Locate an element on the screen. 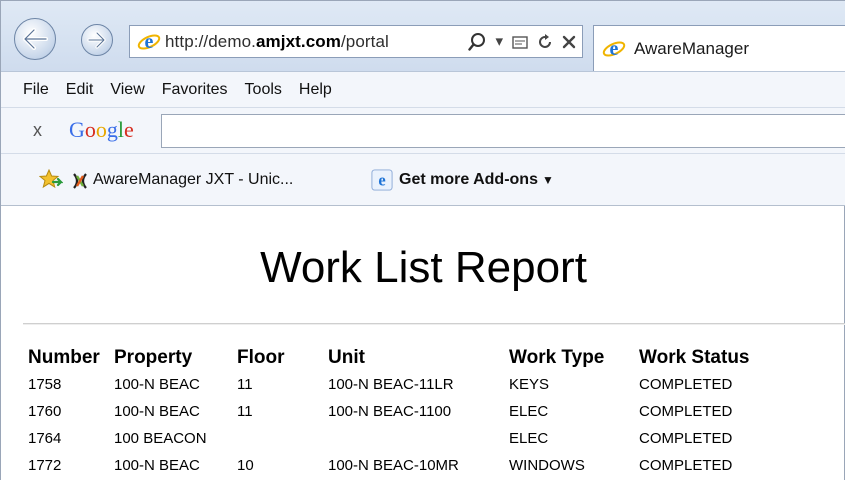 This screenshot has height=480, width=845. column-header-number: Number is located at coordinates (64, 357).